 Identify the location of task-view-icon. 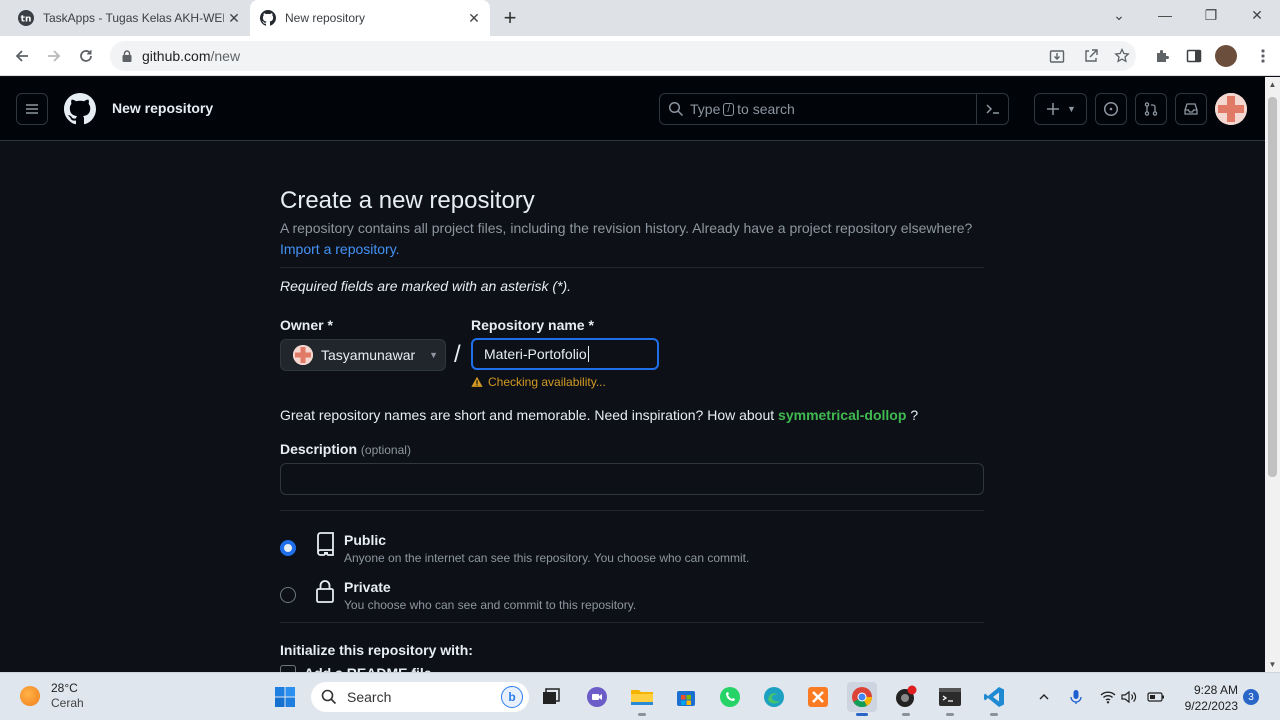
(551, 697).